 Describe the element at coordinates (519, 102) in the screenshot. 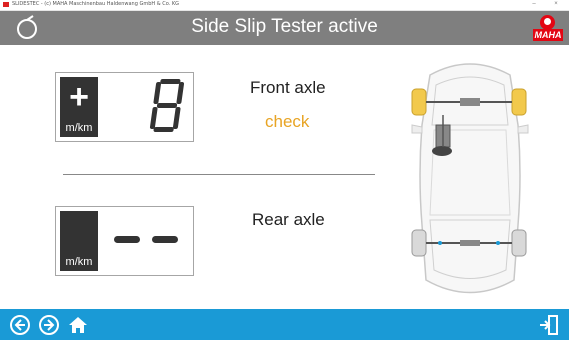

I see `front-right-wheel` at that location.